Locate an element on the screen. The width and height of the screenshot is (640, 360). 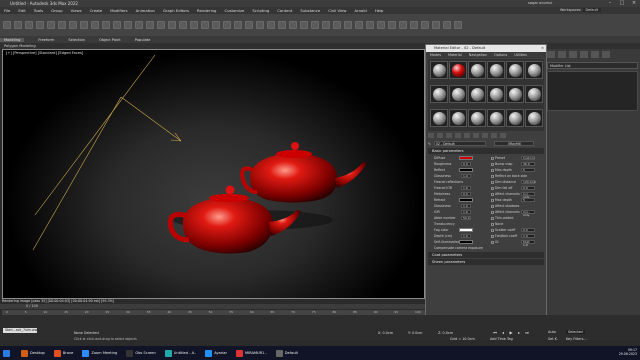
auto-key-button: Auto is located at coordinates (552, 332).